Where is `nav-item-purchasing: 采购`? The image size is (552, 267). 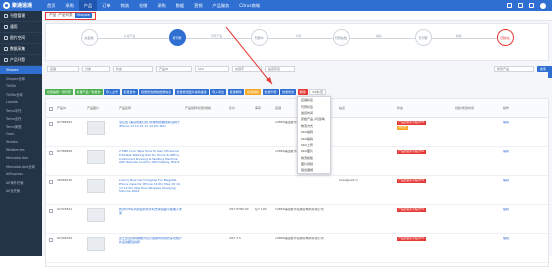 nav-item-purchasing: 采购 is located at coordinates (161, 5).